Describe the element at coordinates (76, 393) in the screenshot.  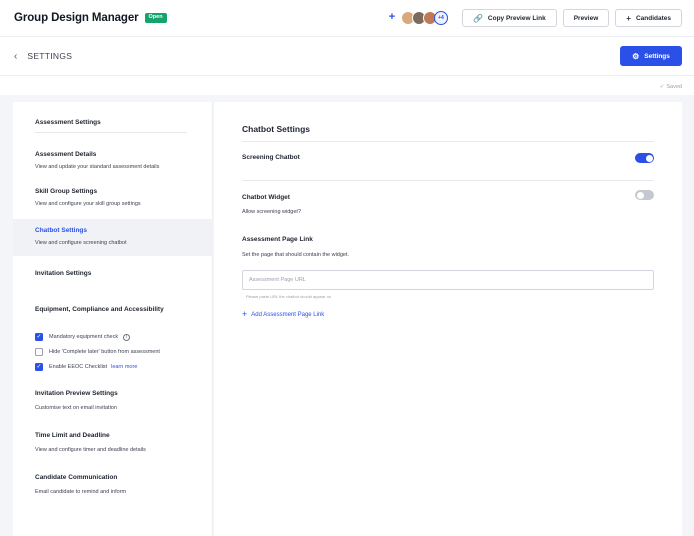
I see `sidebar-item-title: Invitation Preview Settings` at that location.